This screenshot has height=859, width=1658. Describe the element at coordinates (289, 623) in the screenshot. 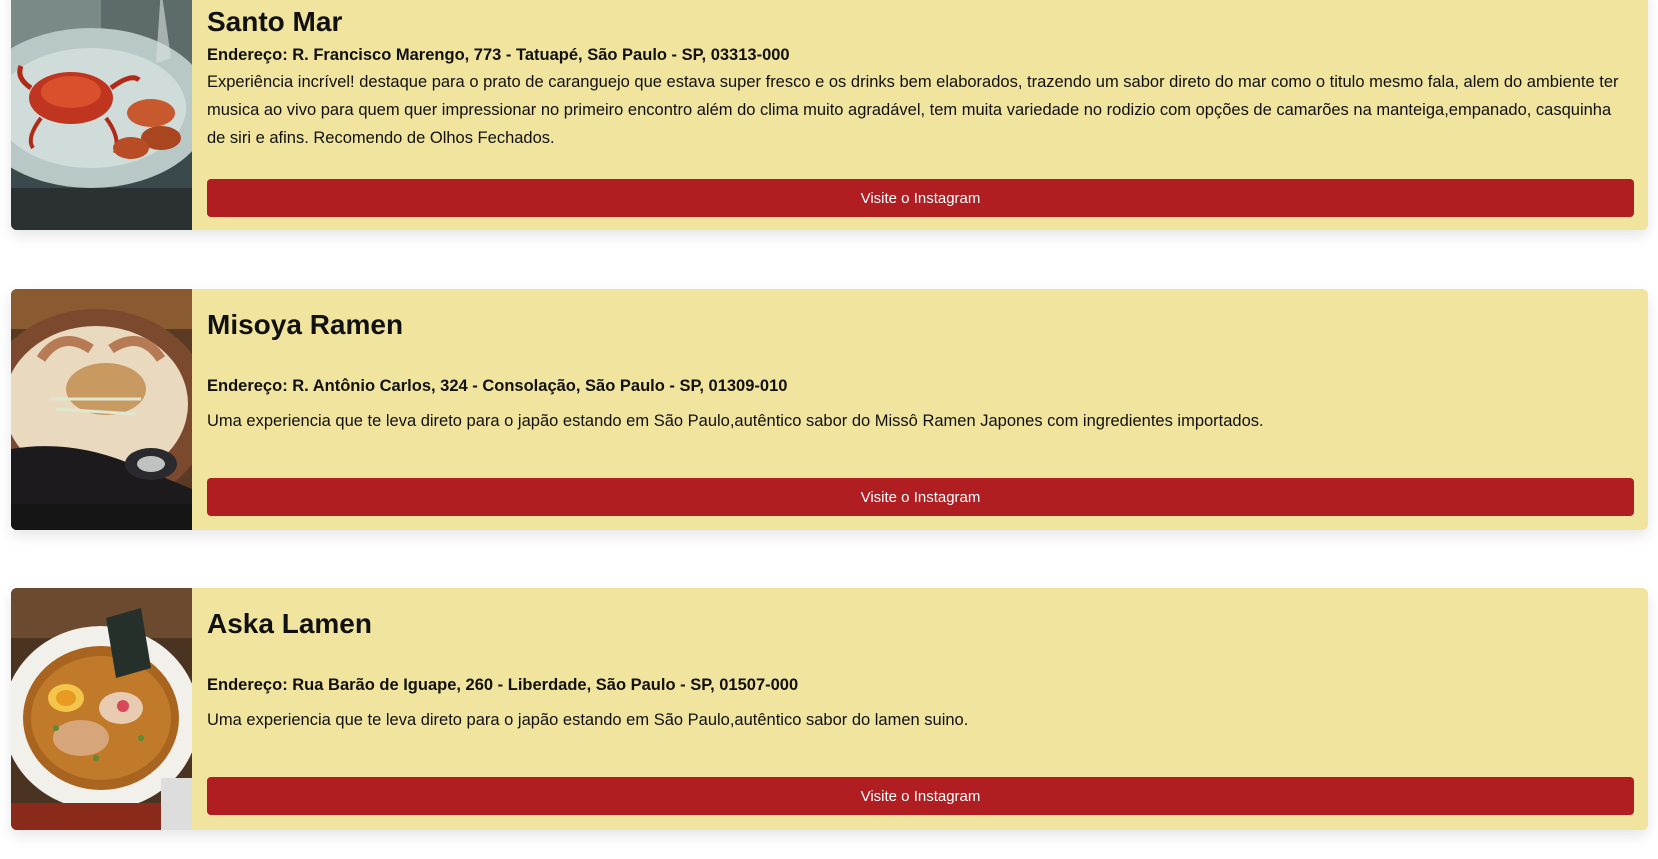

I see `restaurant-name: Aska Lamen` at that location.